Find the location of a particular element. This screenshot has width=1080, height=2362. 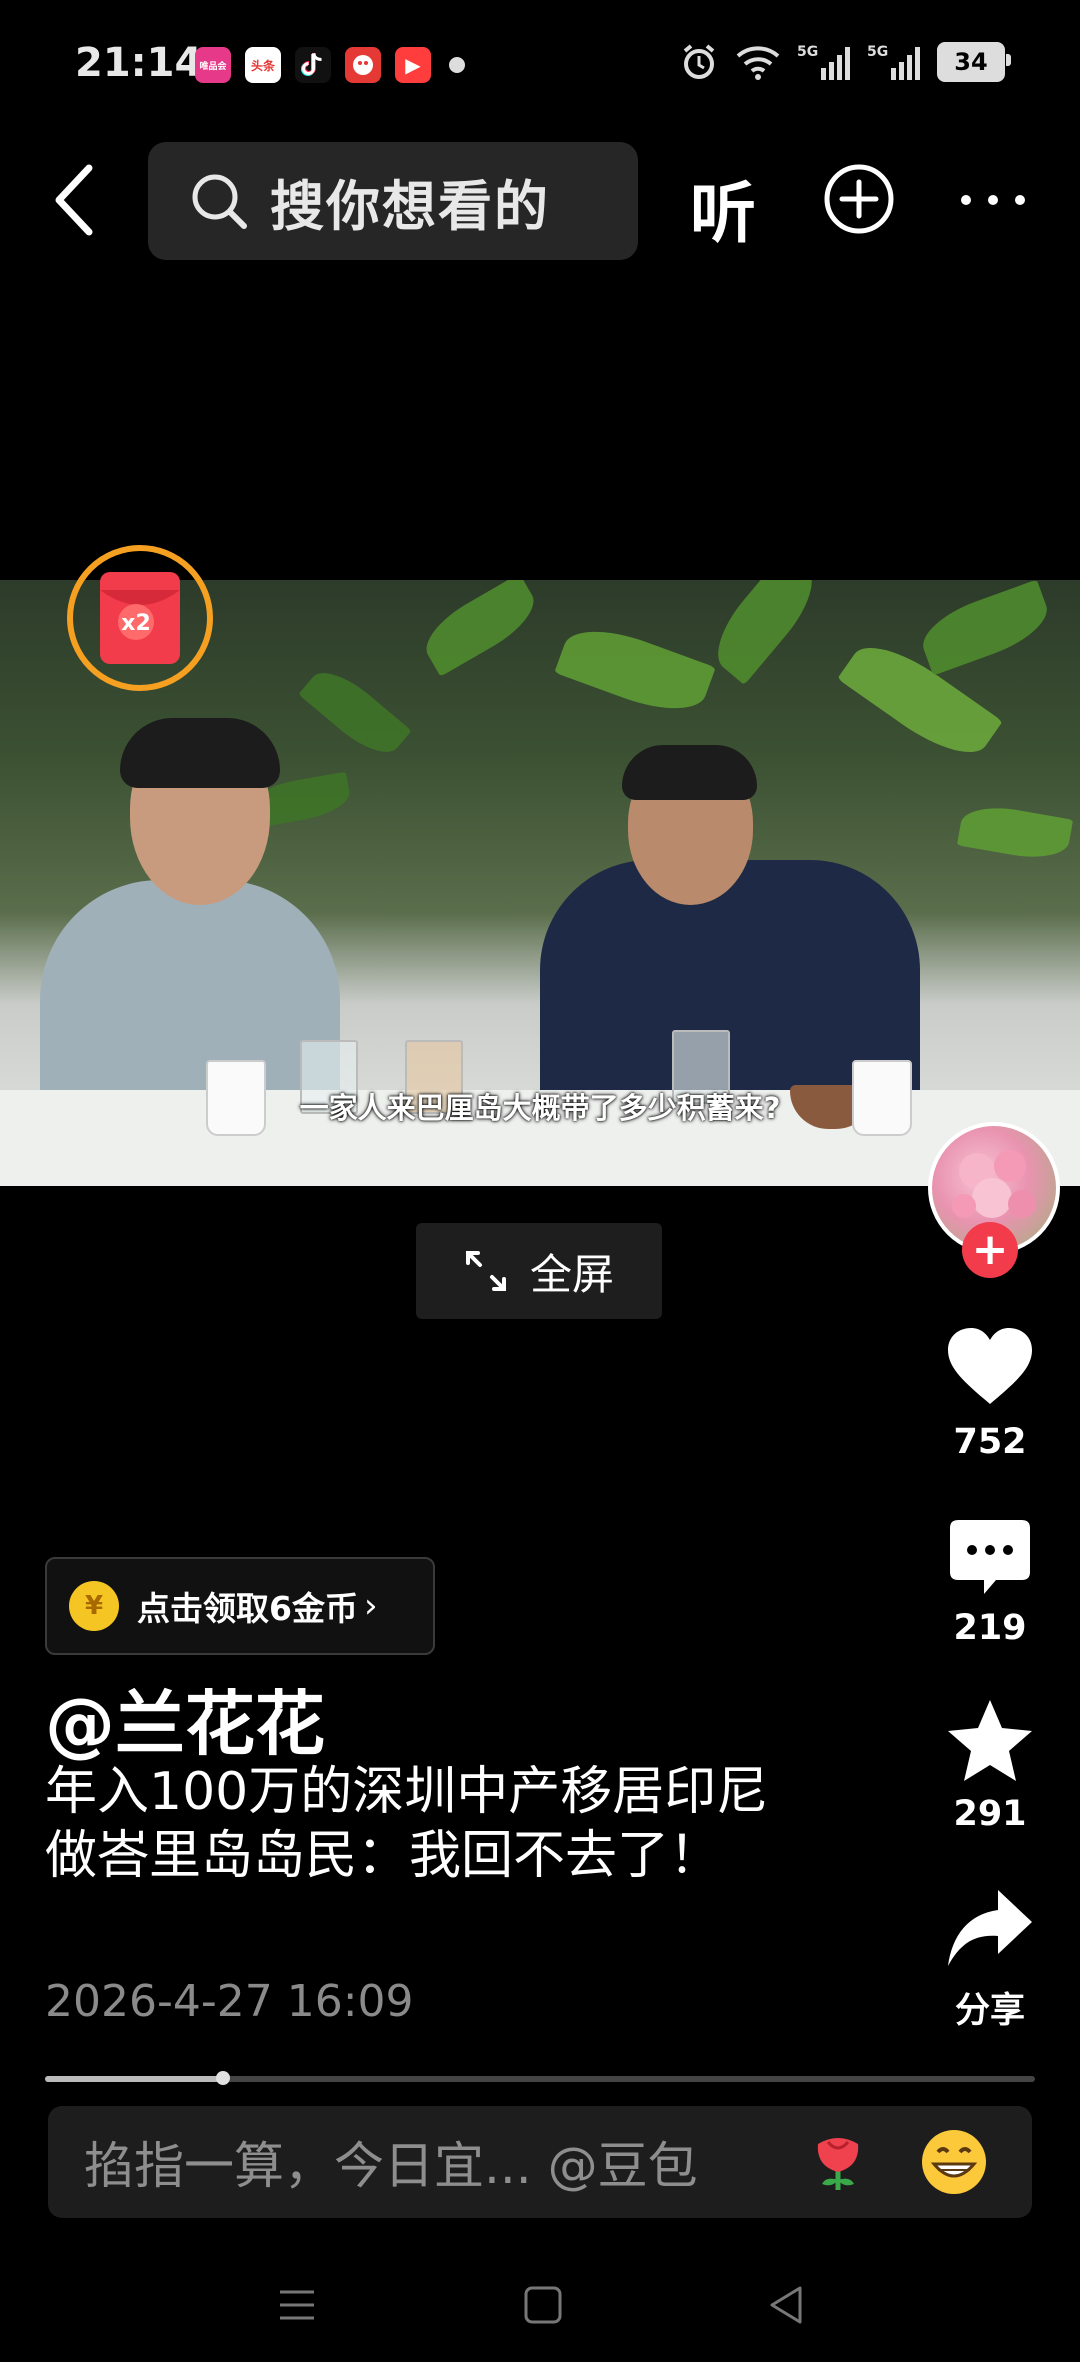

comment-input: 掐指一算，今日宜... @豆包 is located at coordinates (540, 2162).